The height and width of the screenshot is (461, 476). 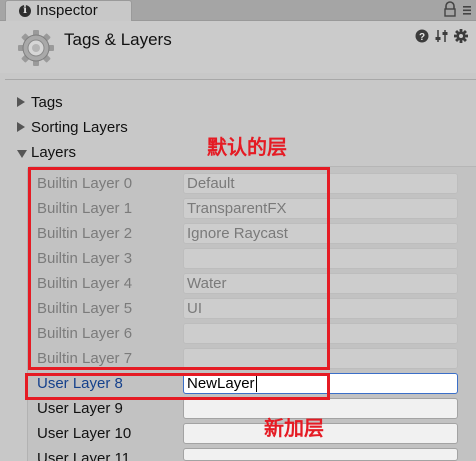 I want to click on layer-name-field: UI, so click(x=320, y=308).